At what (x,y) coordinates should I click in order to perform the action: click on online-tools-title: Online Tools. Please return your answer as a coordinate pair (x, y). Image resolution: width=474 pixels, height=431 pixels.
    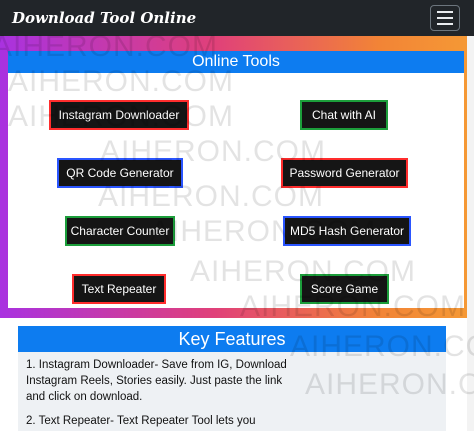
    Looking at the image, I should click on (236, 62).